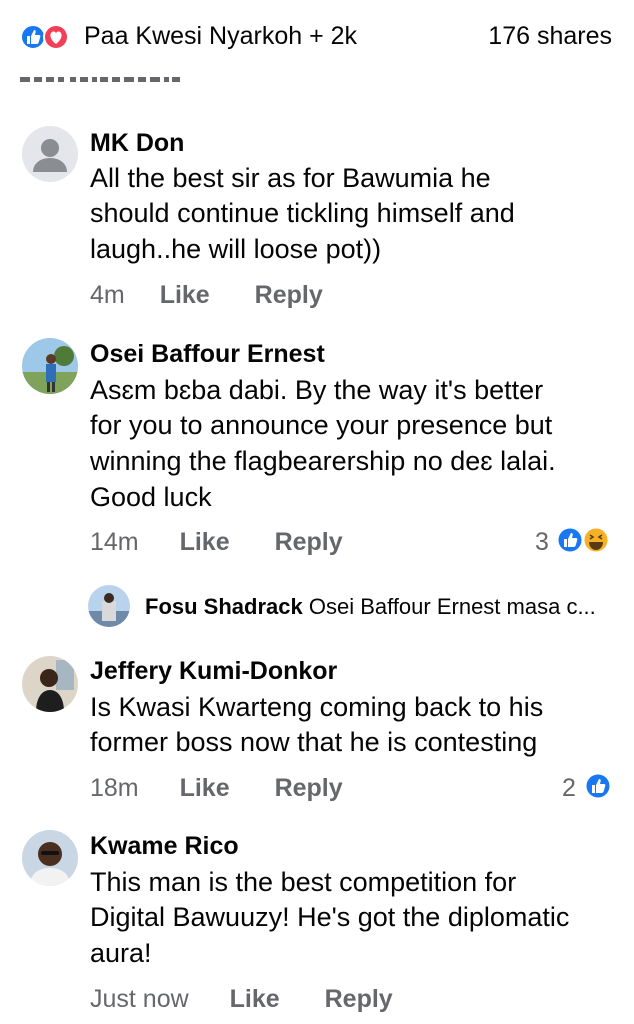  Describe the element at coordinates (114, 788) in the screenshot. I see `comment-timestamp: 18m` at that location.